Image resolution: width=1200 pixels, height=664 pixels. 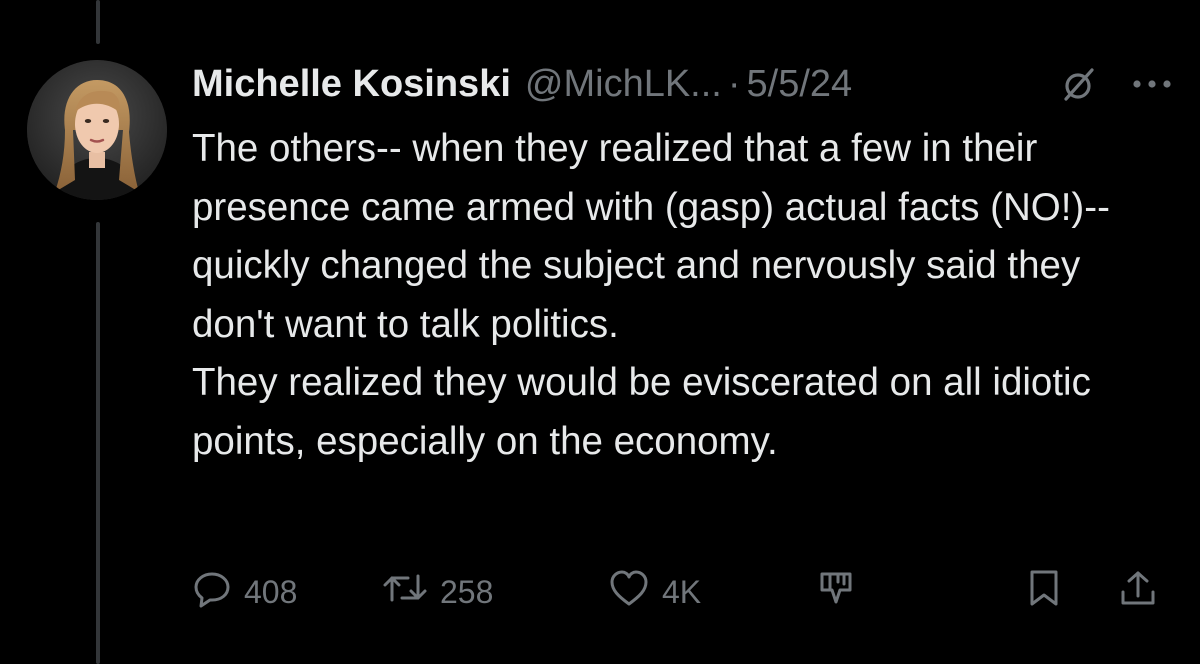 I want to click on avatar-image, so click(x=97, y=130).